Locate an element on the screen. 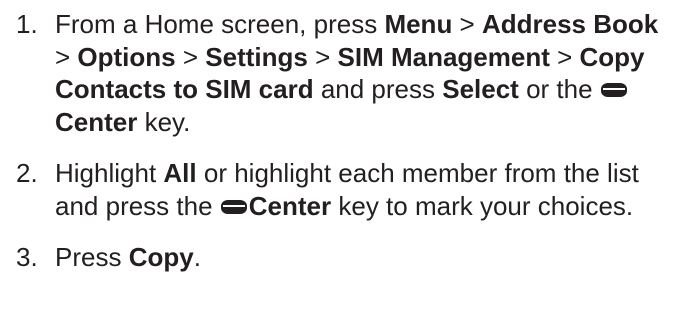 This screenshot has width=678, height=324. address-book-label: Address Book is located at coordinates (570, 24).